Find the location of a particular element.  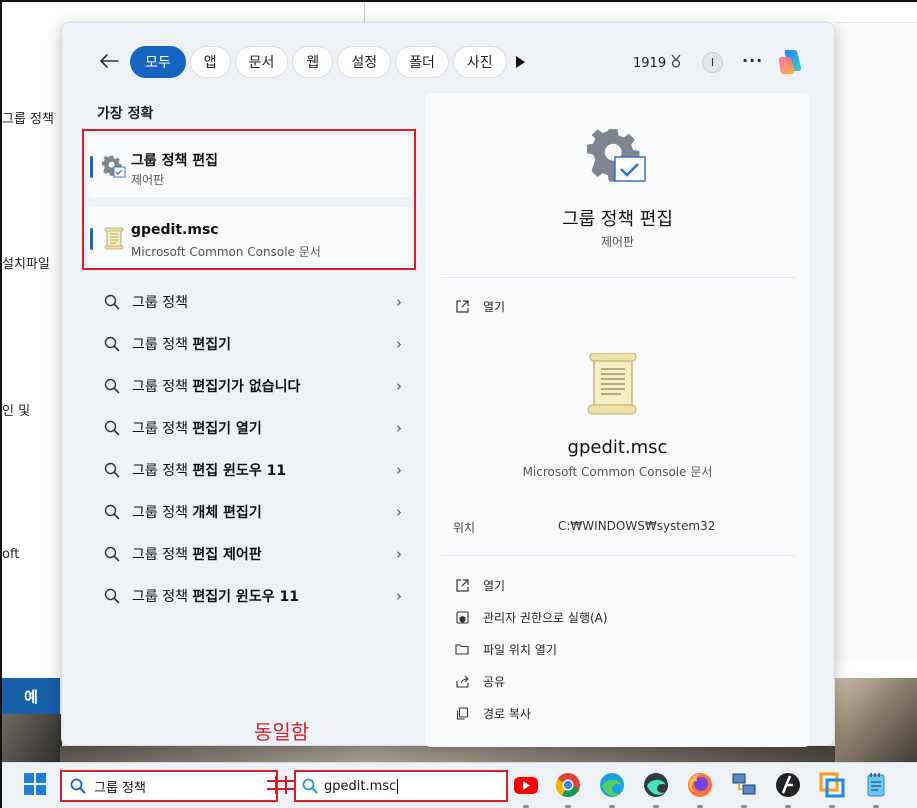

rewards-points: 1919 is located at coordinates (657, 63).